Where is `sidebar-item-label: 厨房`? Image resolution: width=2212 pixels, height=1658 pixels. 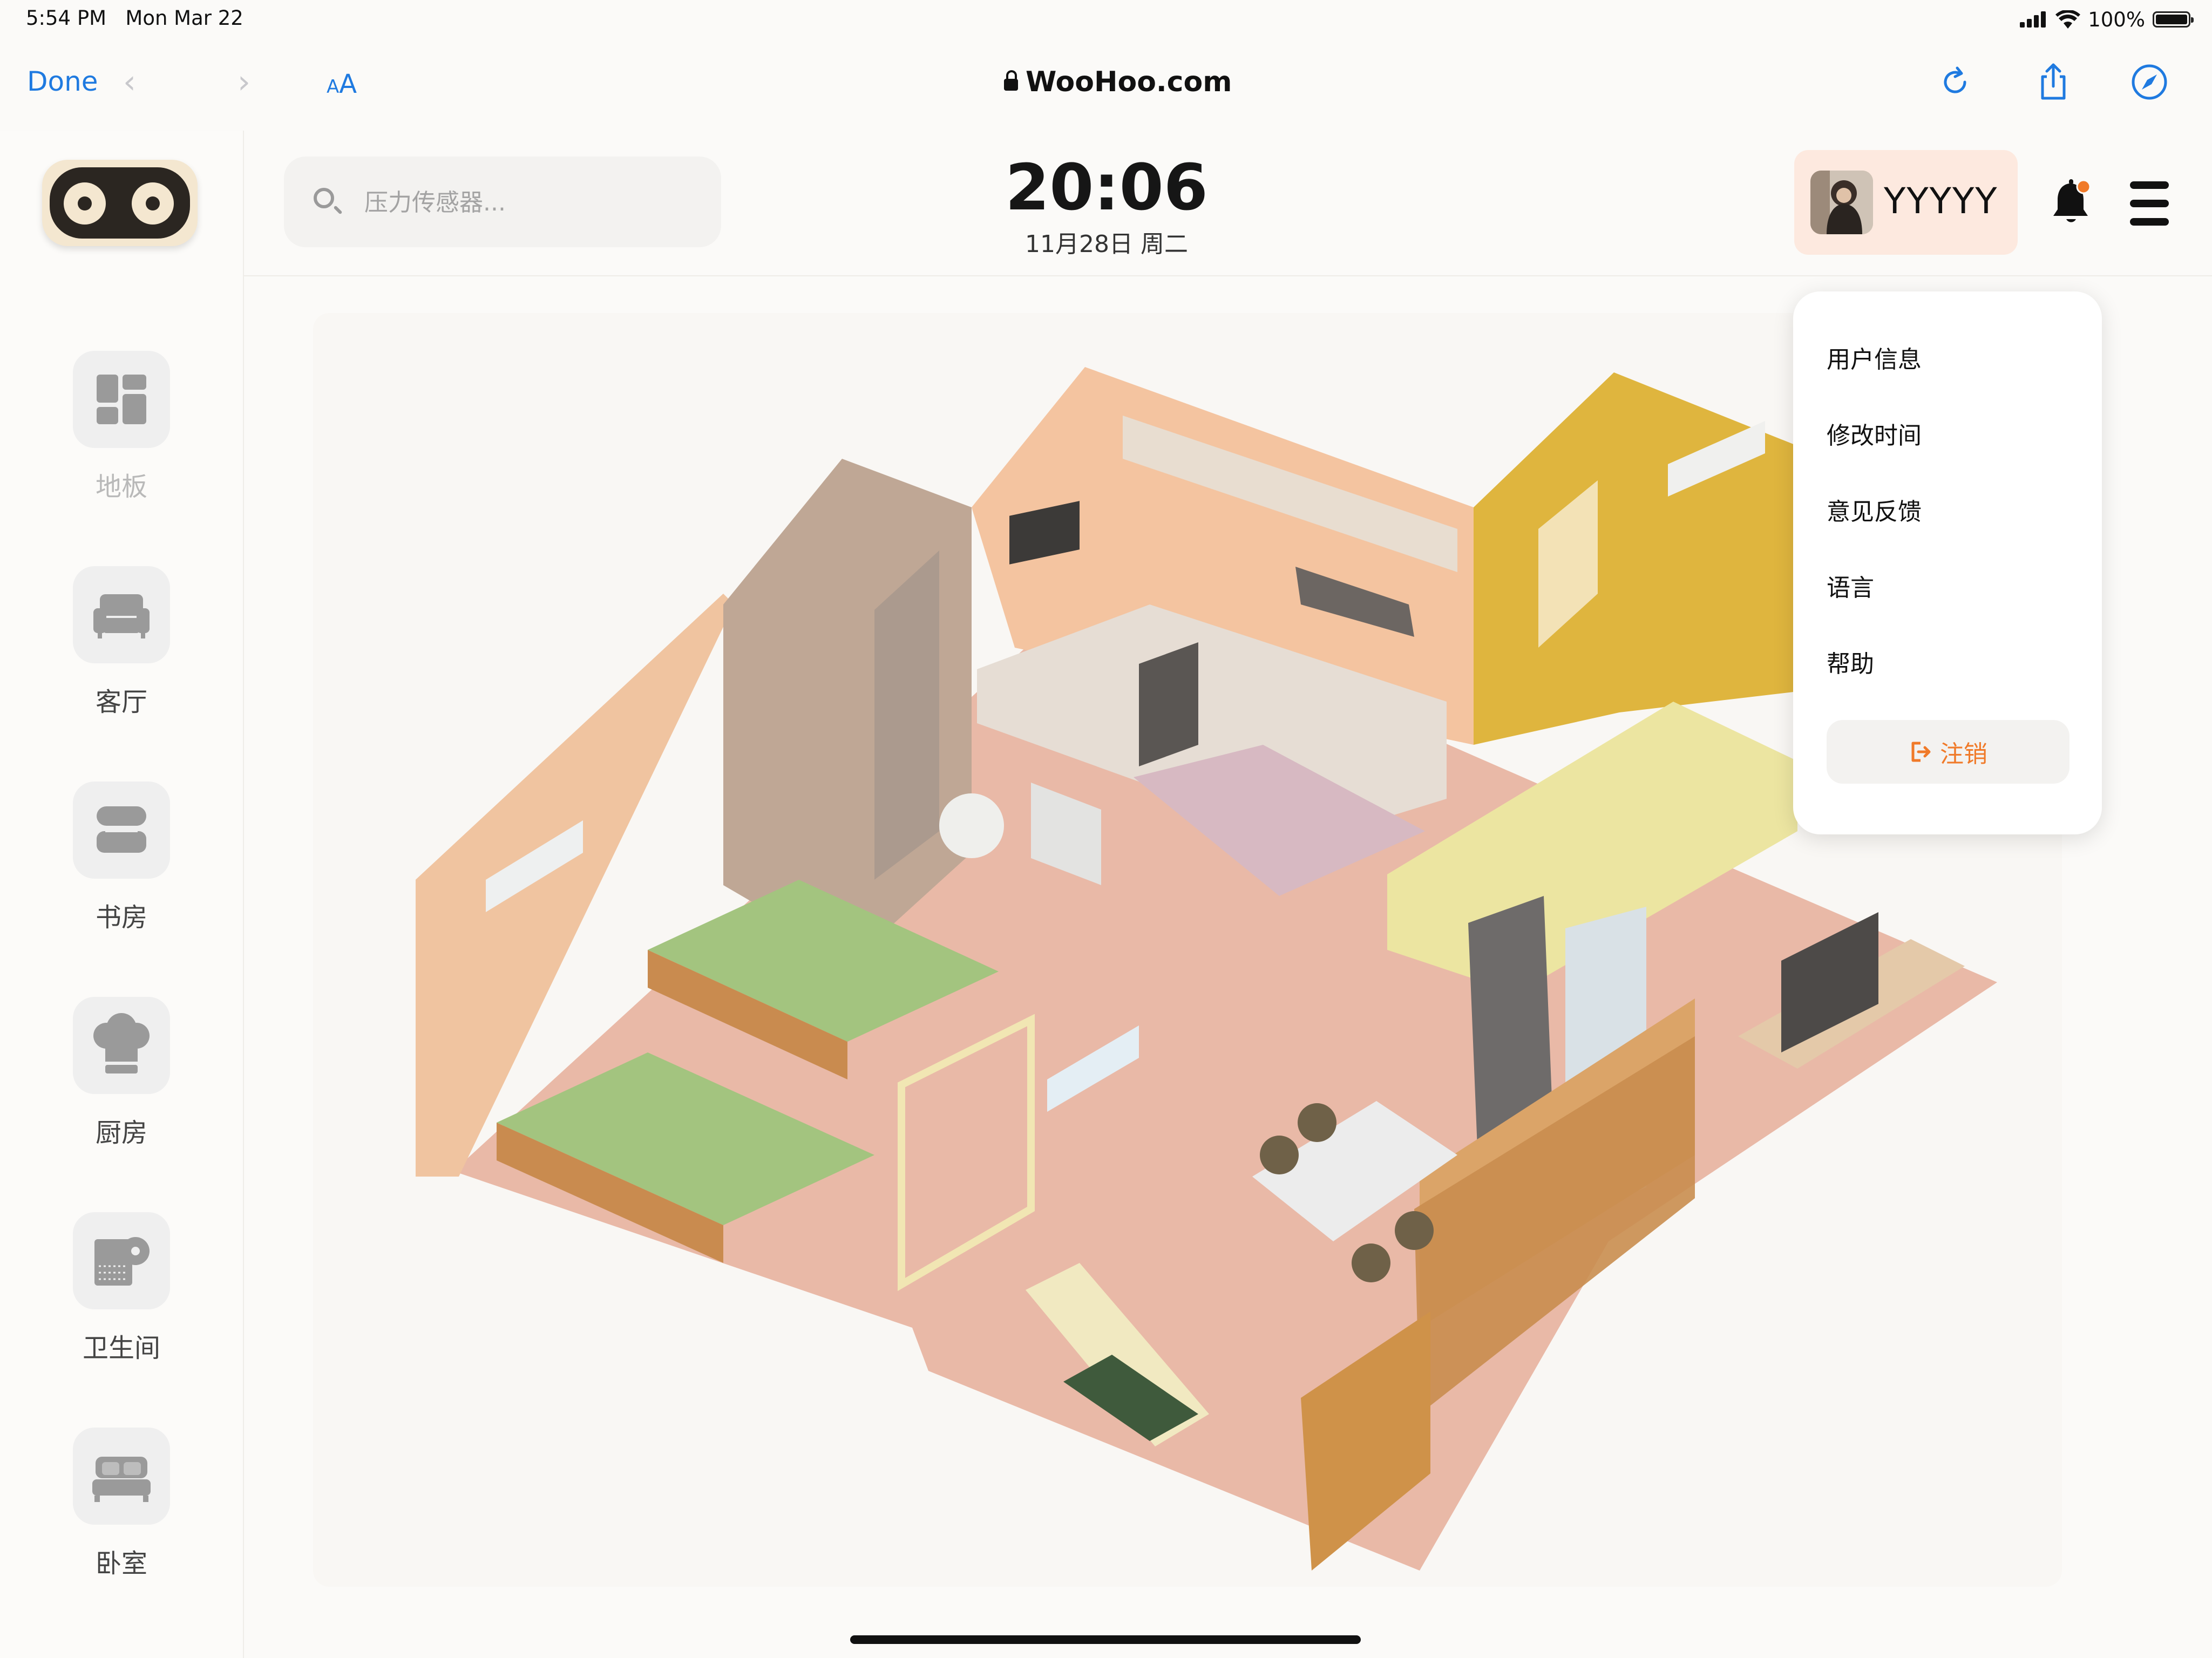
sidebar-item-label: 厨房 is located at coordinates (121, 1133).